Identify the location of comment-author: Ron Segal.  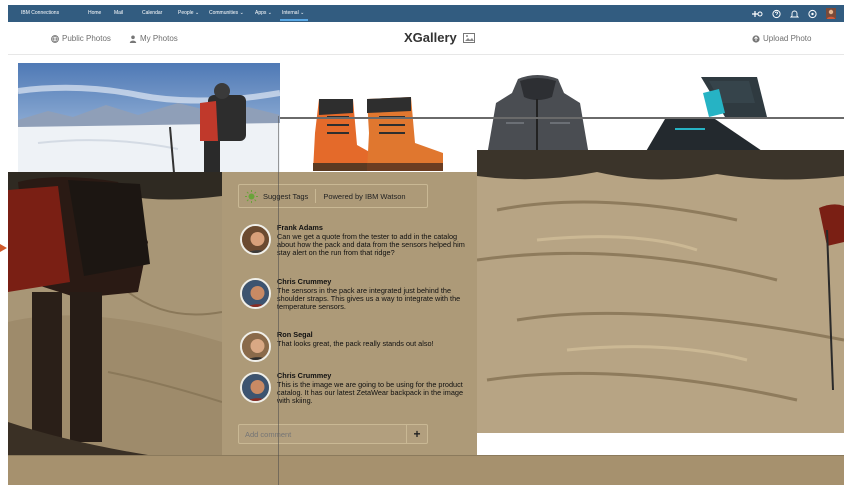
(355, 335).